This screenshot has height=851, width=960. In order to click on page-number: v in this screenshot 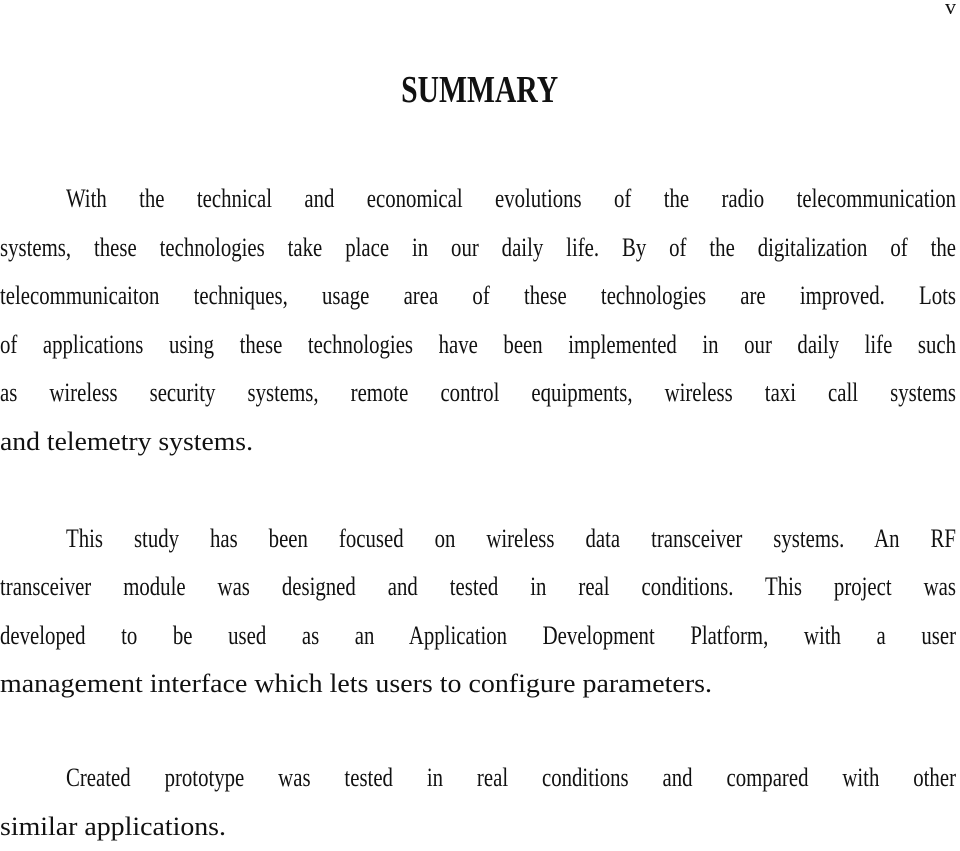, I will do `click(950, 9)`.